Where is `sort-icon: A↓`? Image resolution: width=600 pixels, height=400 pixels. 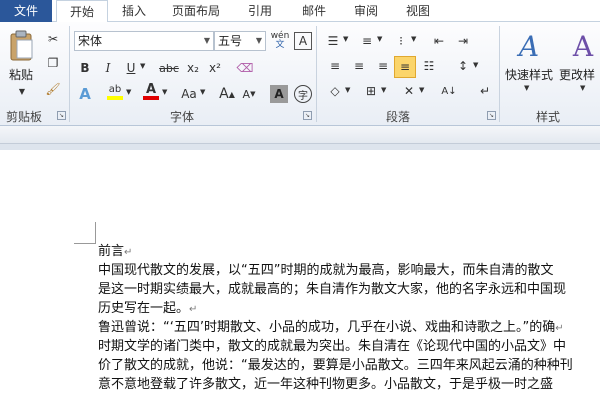 sort-icon: A↓ is located at coordinates (449, 91).